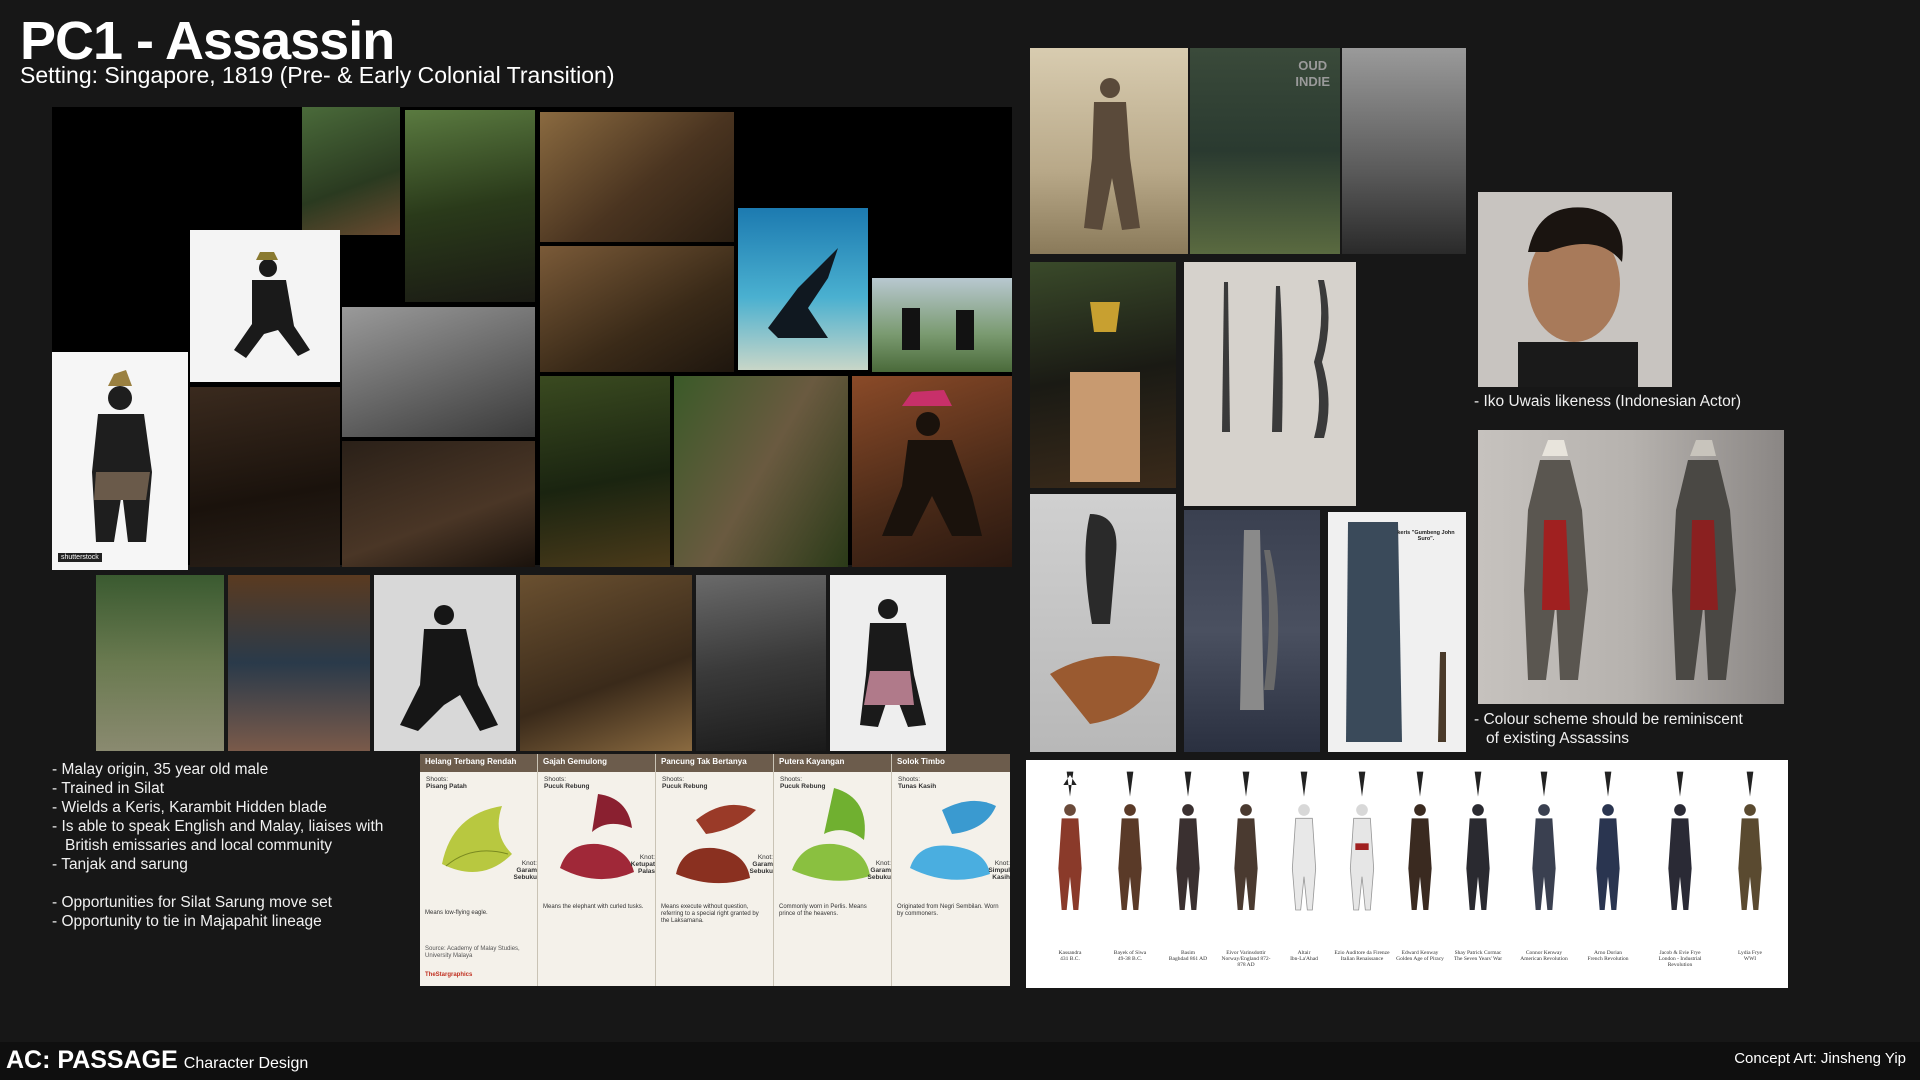 The image size is (1920, 1080). I want to click on keris-note-title: keris "Gumbeng John Suro"., so click(1426, 536).